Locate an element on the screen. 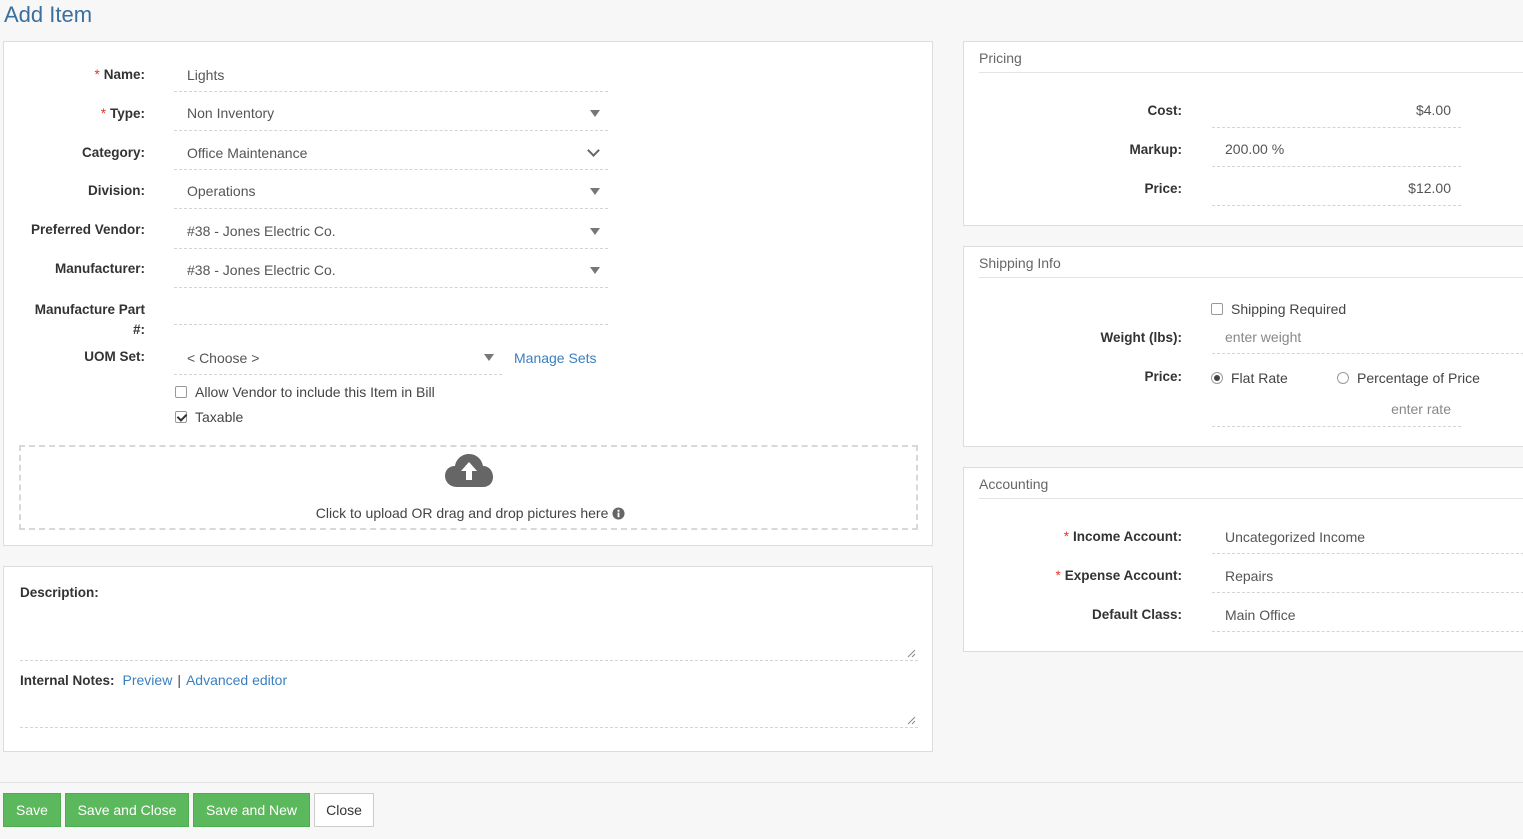 This screenshot has width=1523, height=839. save-and-new-button: Save and New is located at coordinates (251, 810).